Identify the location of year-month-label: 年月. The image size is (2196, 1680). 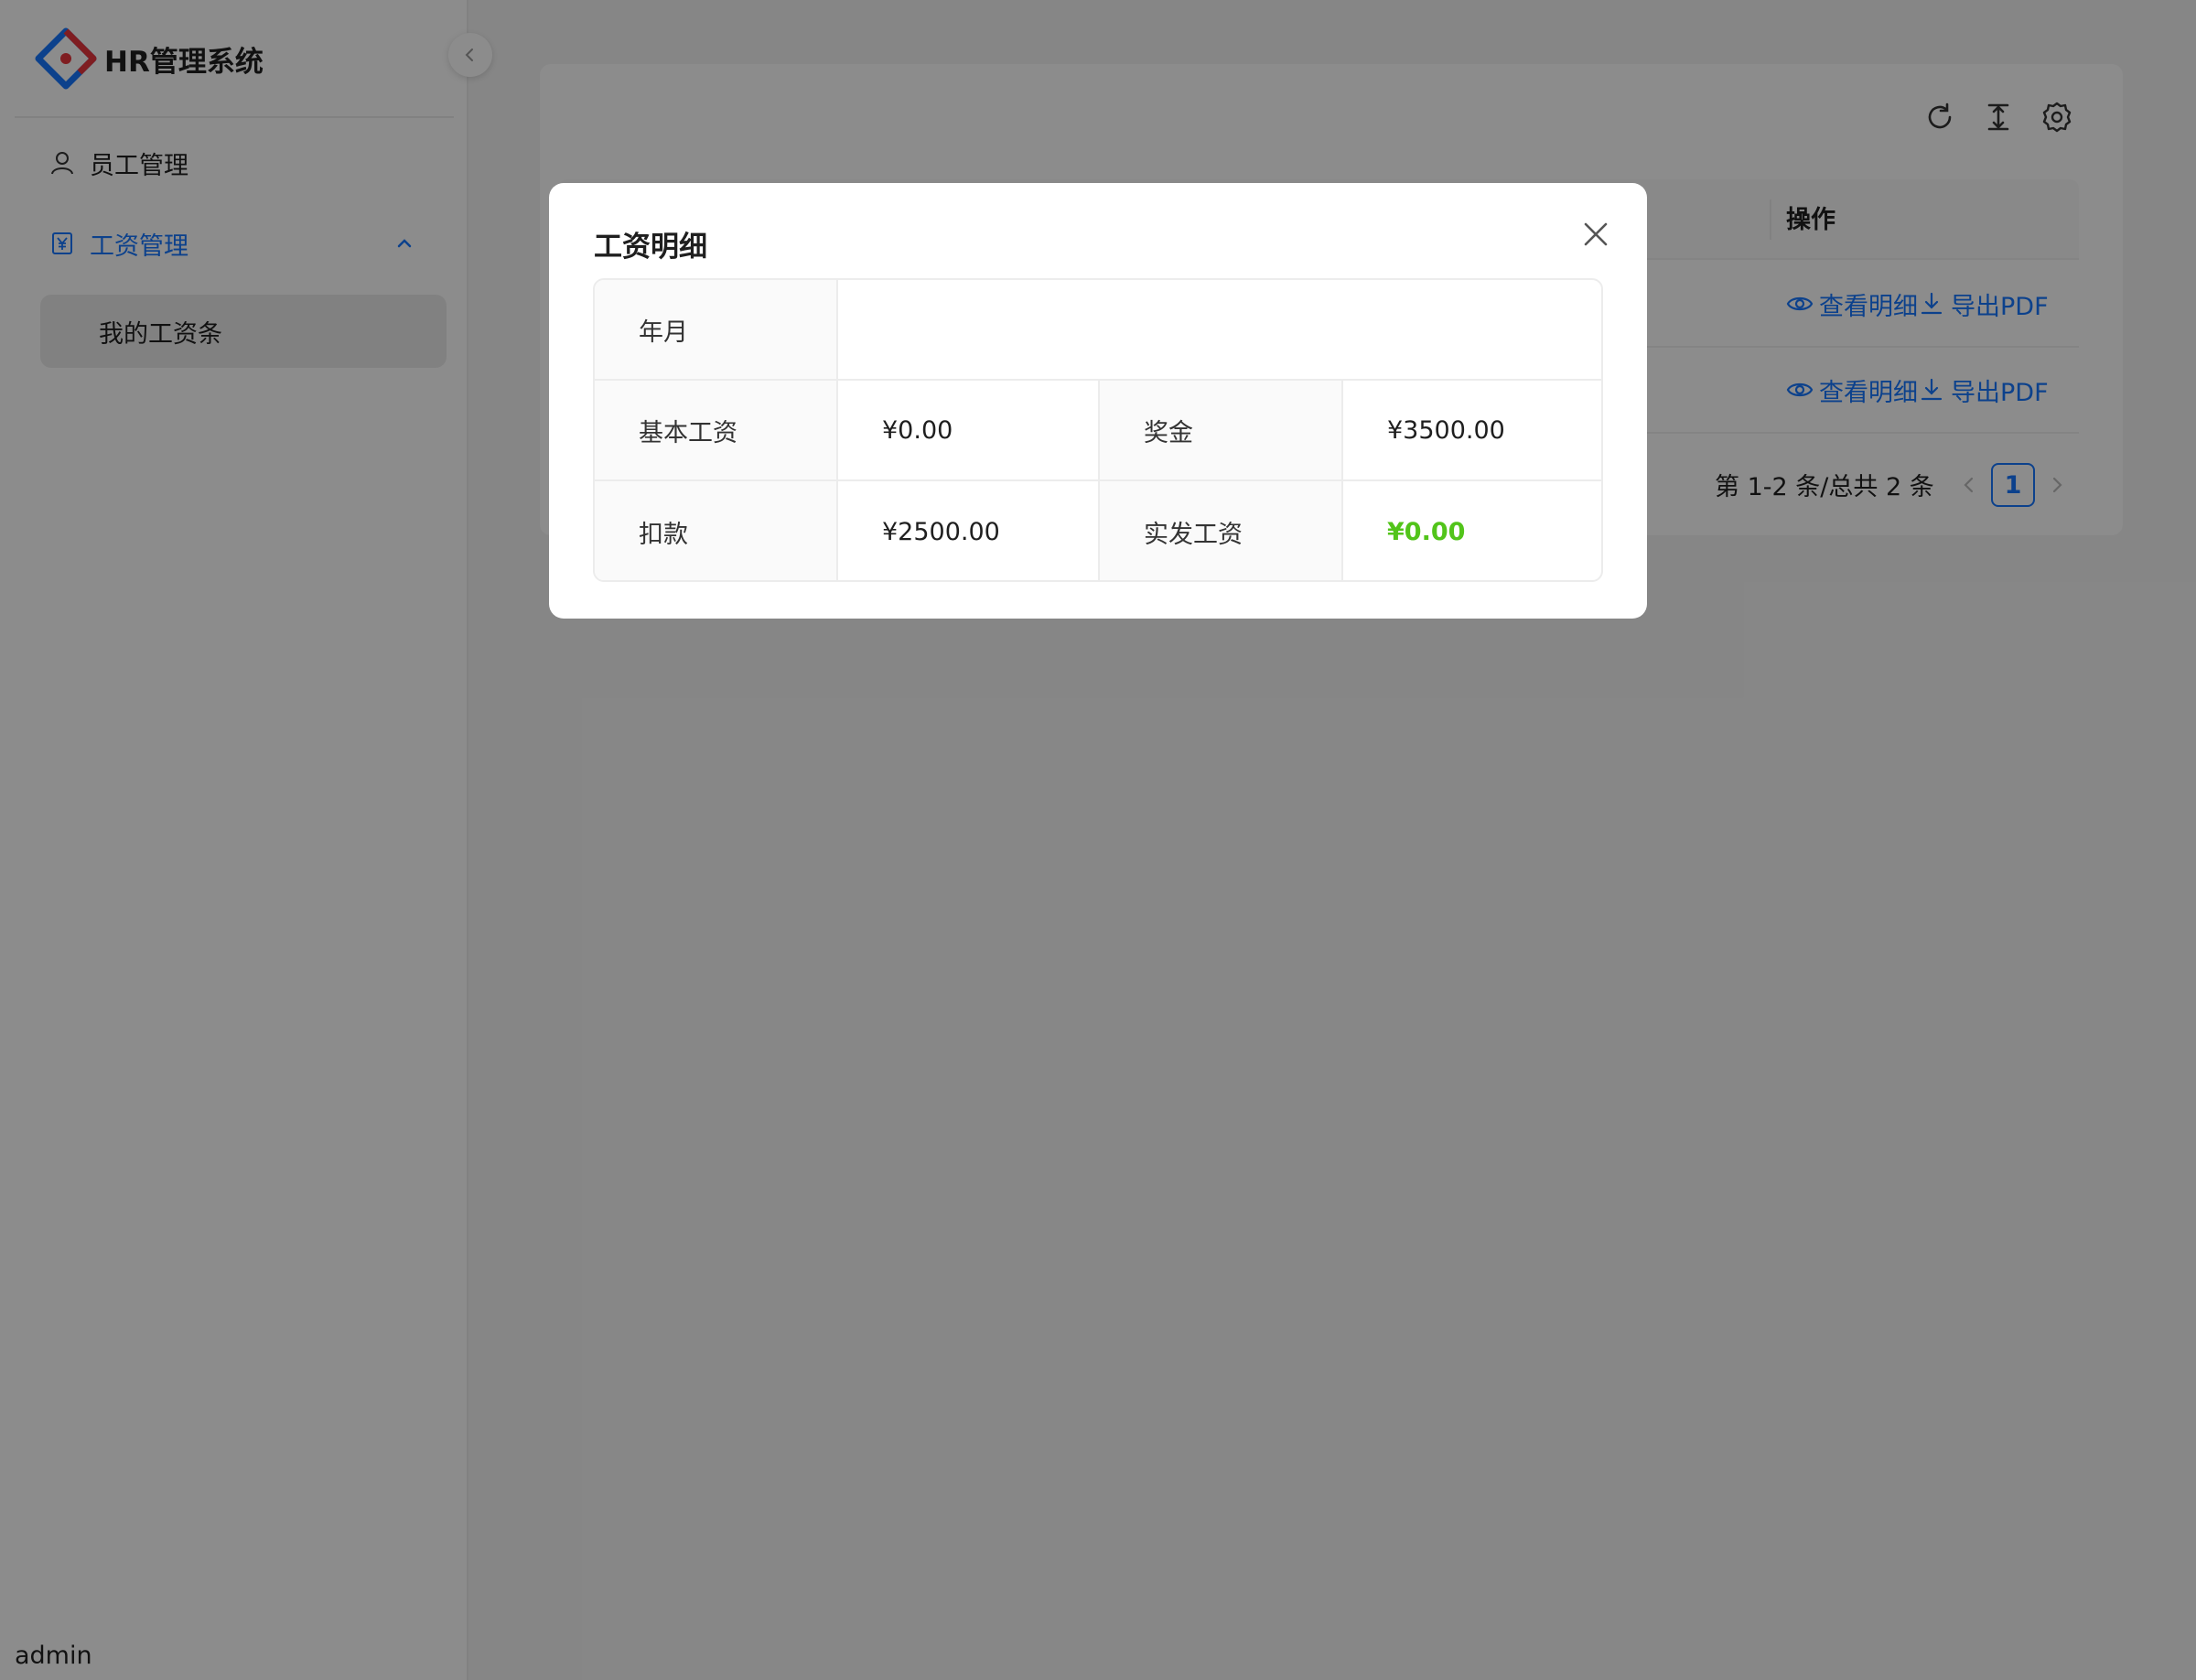
(717, 329).